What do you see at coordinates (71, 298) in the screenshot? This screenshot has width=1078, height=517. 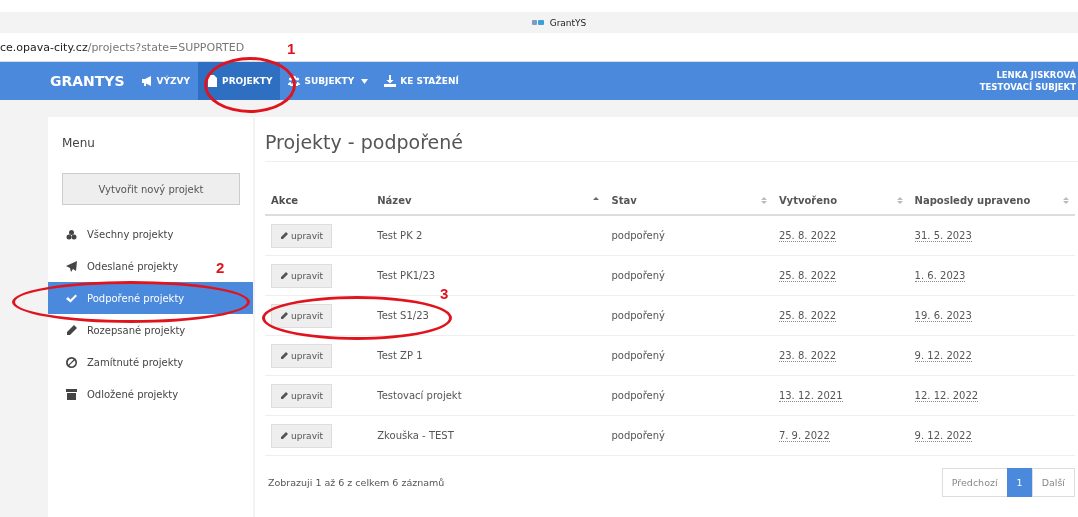 I see `check-icon` at bounding box center [71, 298].